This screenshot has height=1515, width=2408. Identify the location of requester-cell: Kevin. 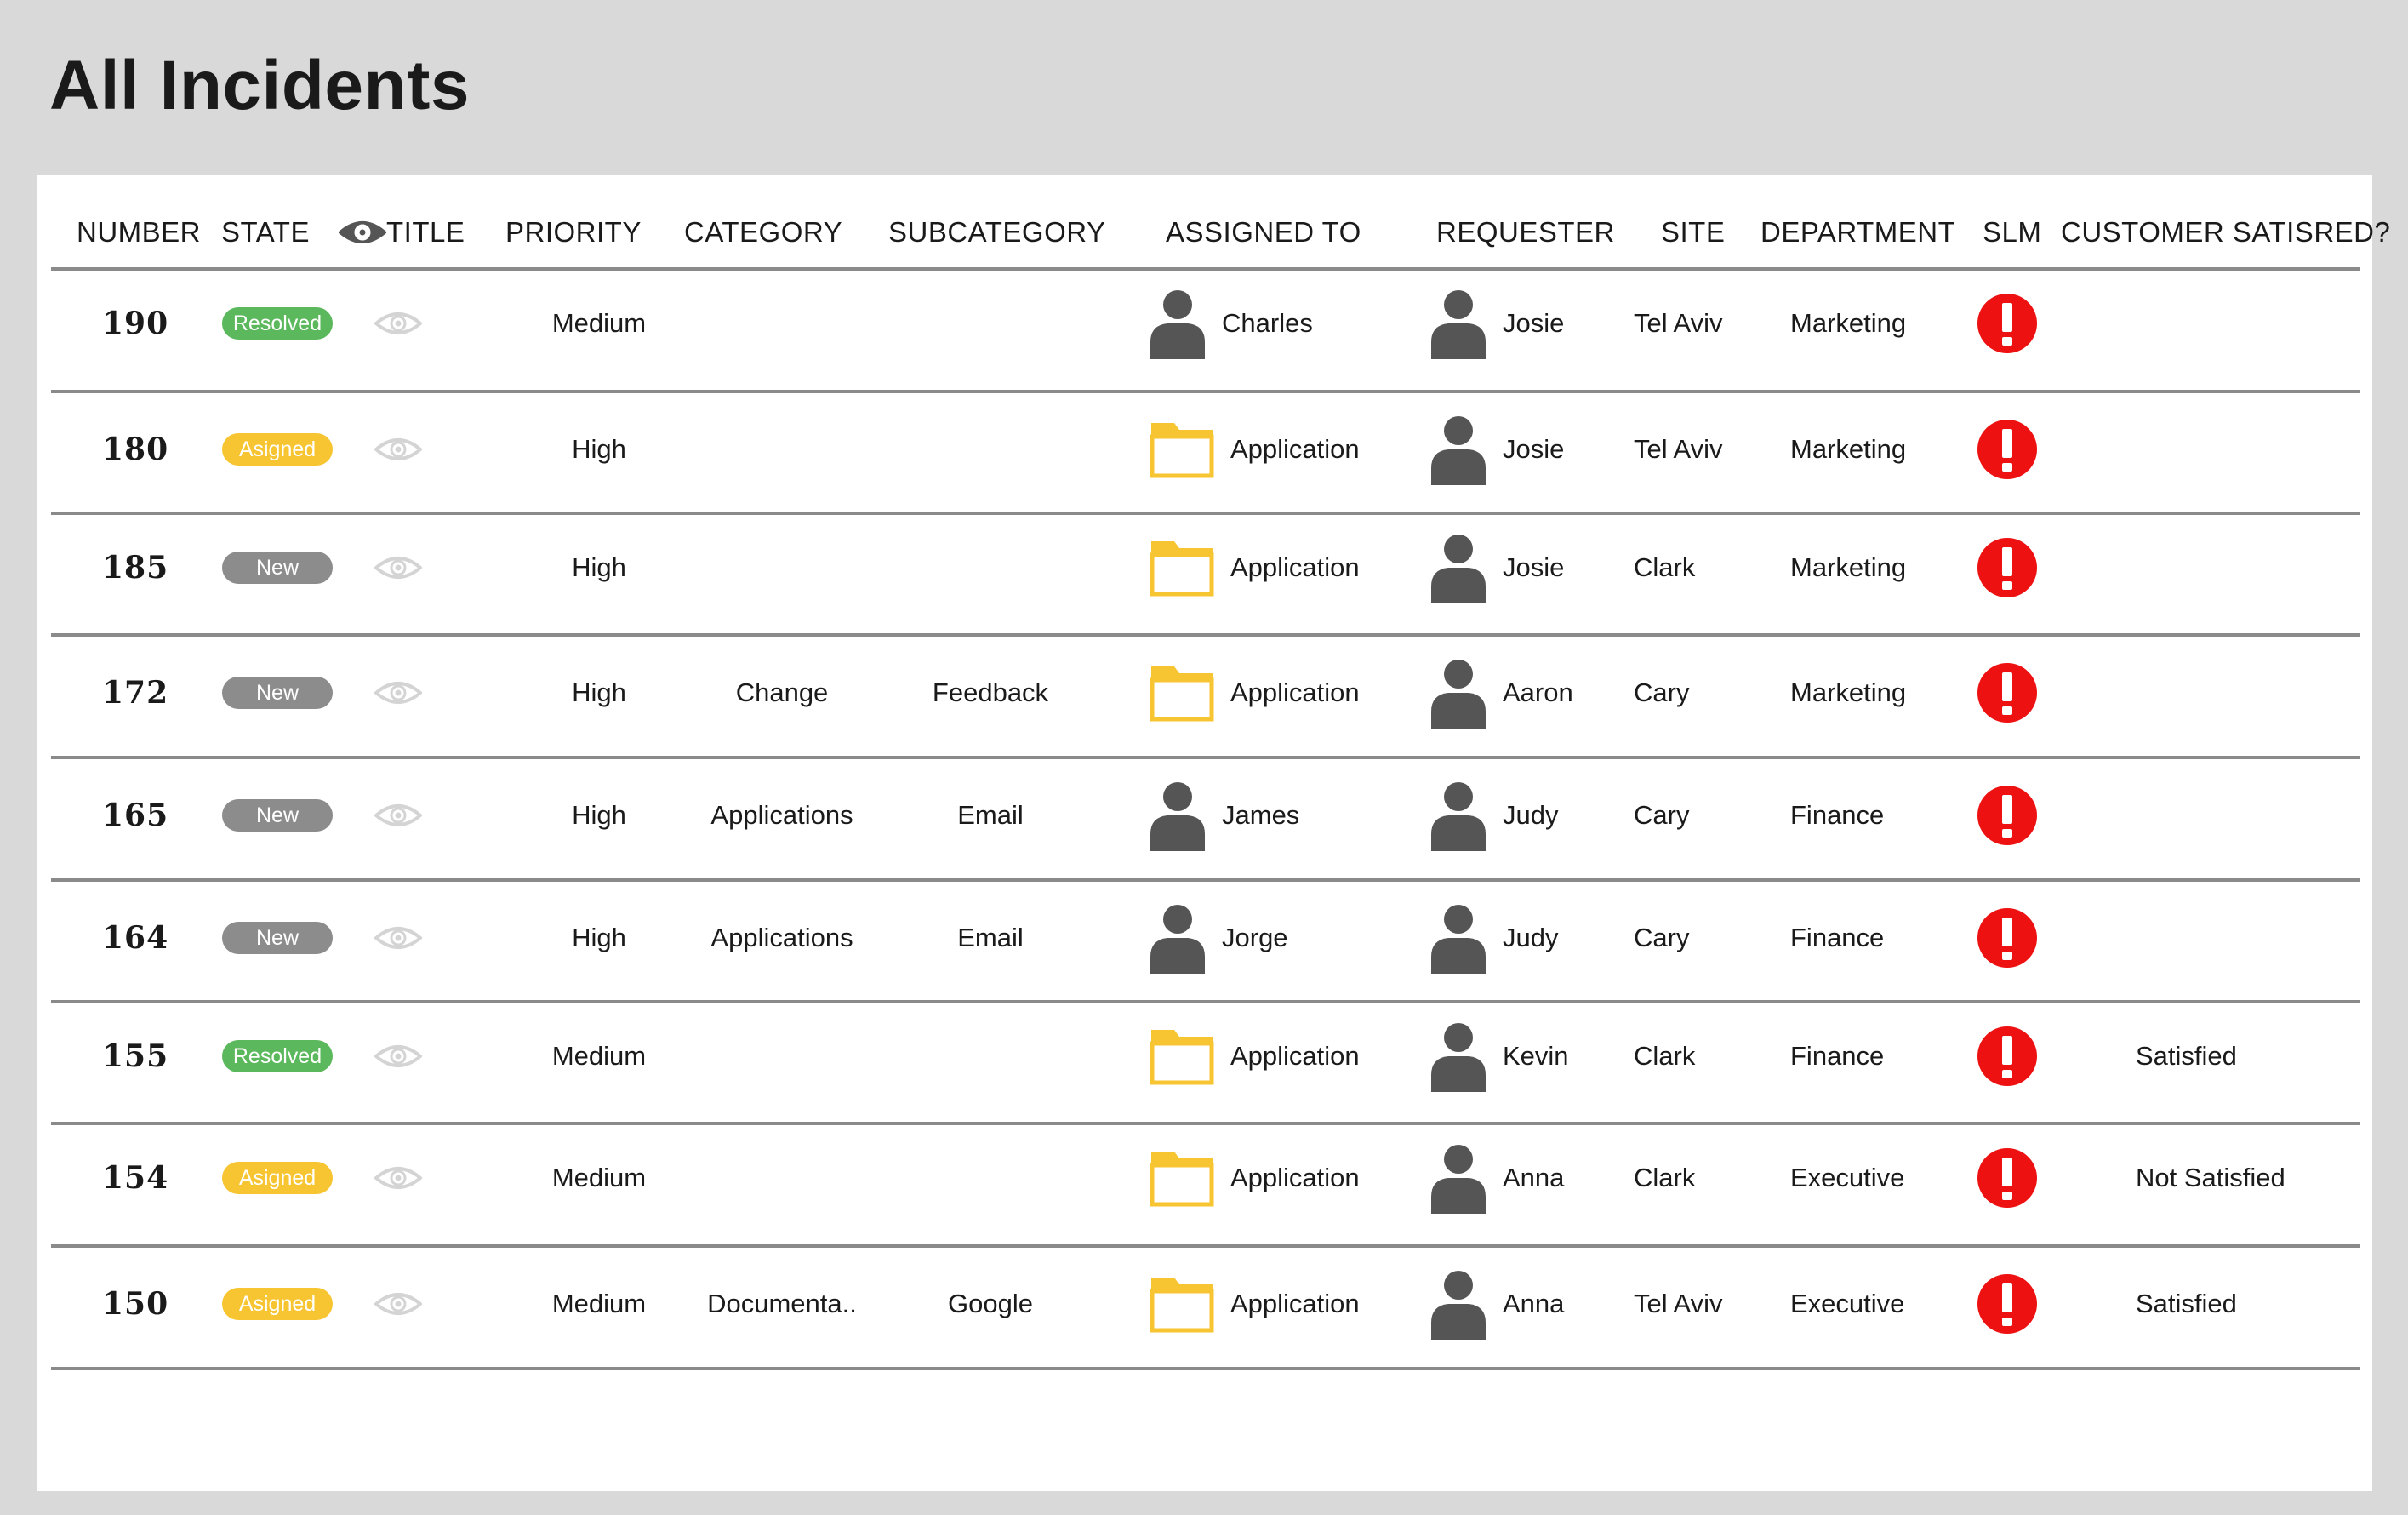
(1535, 1056).